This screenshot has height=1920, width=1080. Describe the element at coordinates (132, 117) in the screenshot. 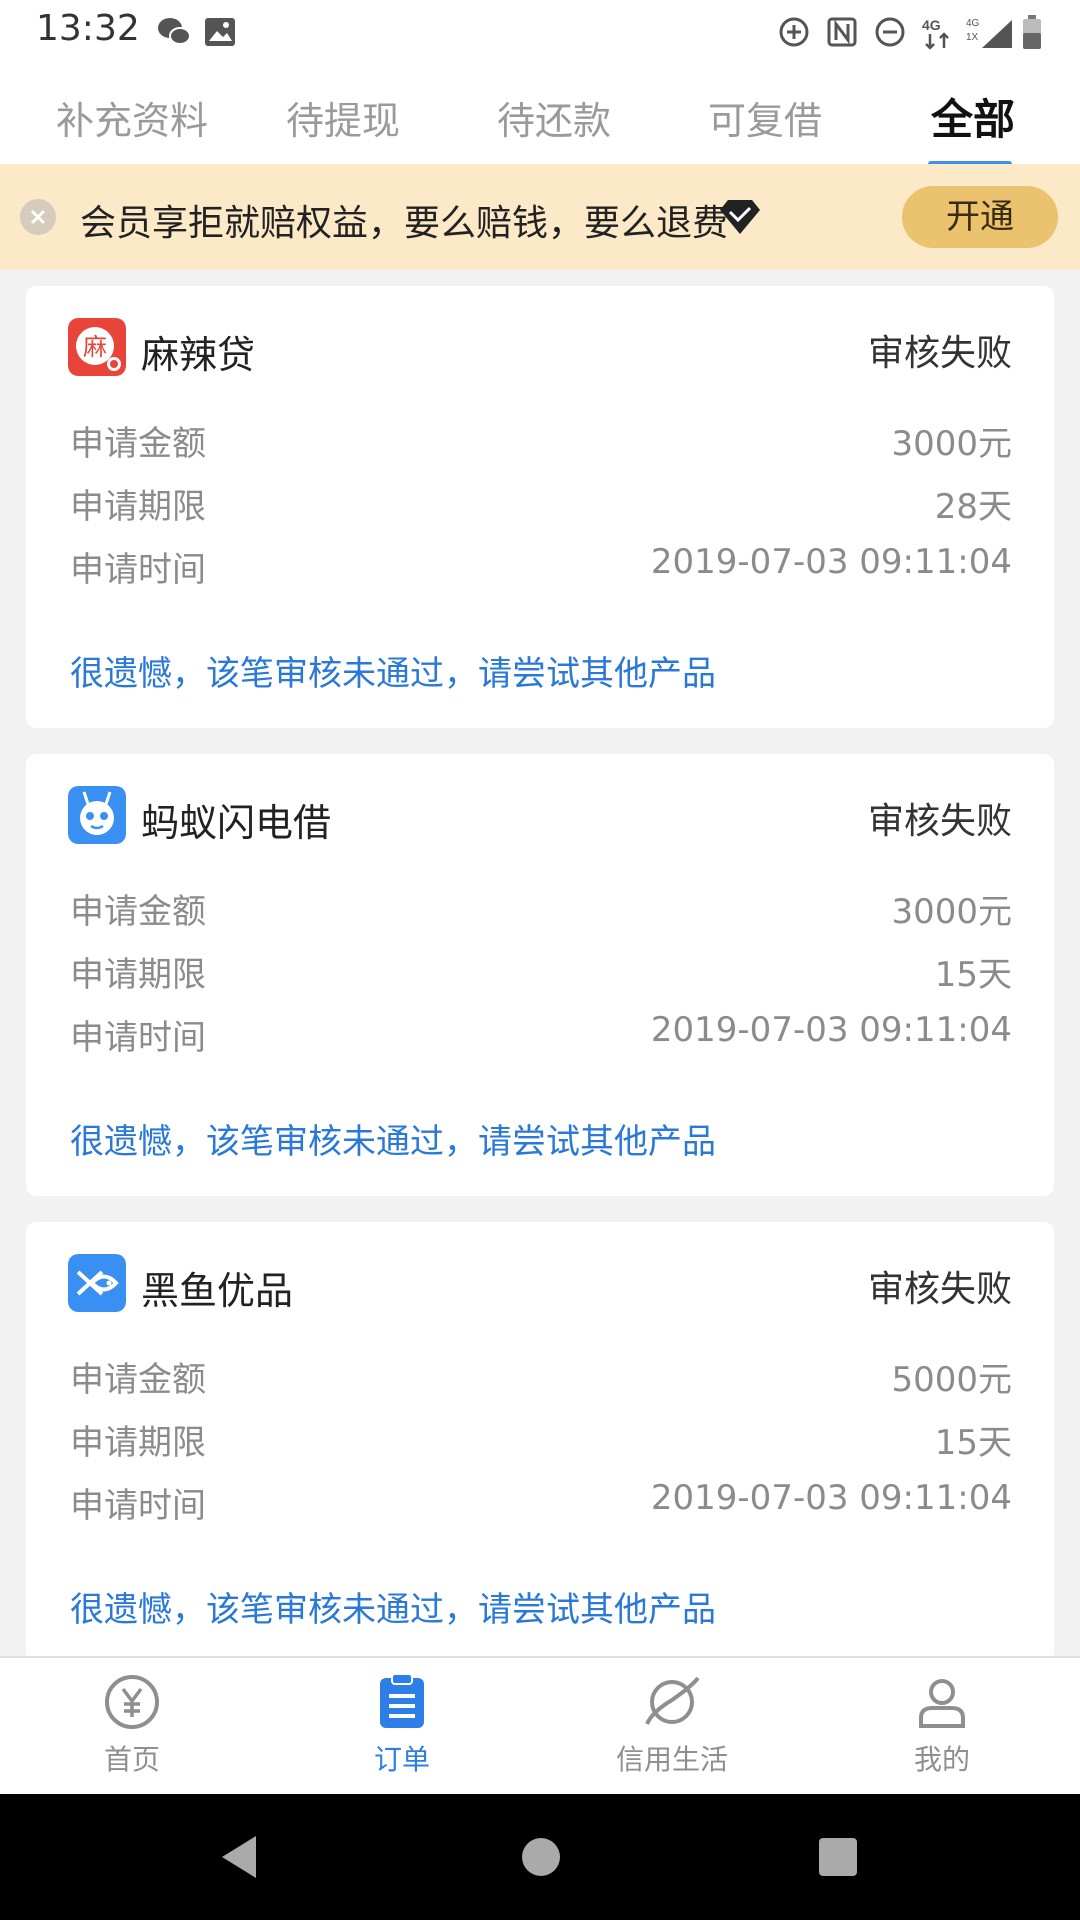

I see `tab-supplement-info: 补充资料` at that location.